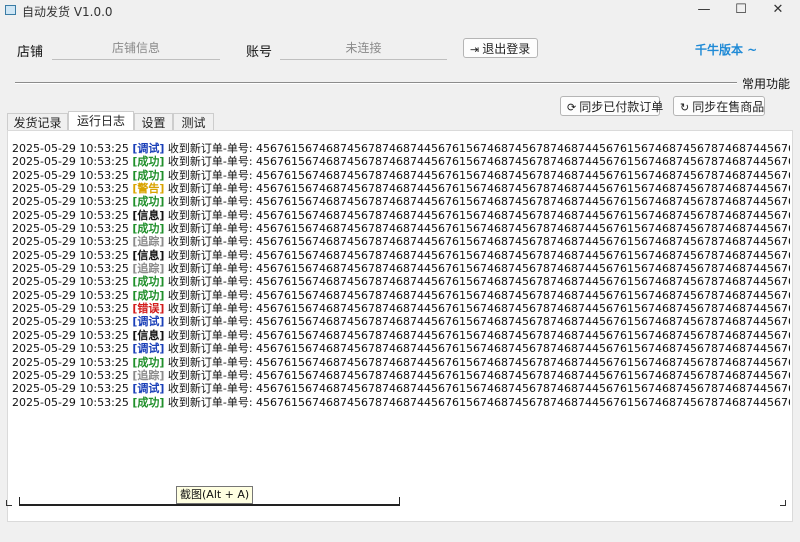  What do you see at coordinates (778, 10) in the screenshot?
I see `close-button: ✕` at bounding box center [778, 10].